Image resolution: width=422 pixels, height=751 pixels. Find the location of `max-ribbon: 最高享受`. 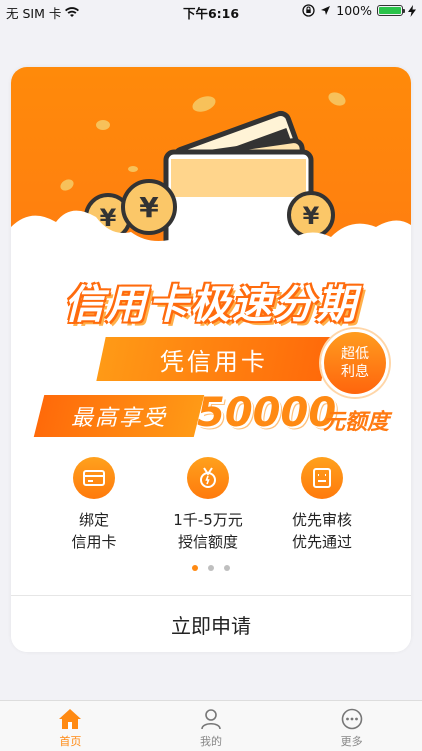

max-ribbon: 最高享受 is located at coordinates (119, 416).